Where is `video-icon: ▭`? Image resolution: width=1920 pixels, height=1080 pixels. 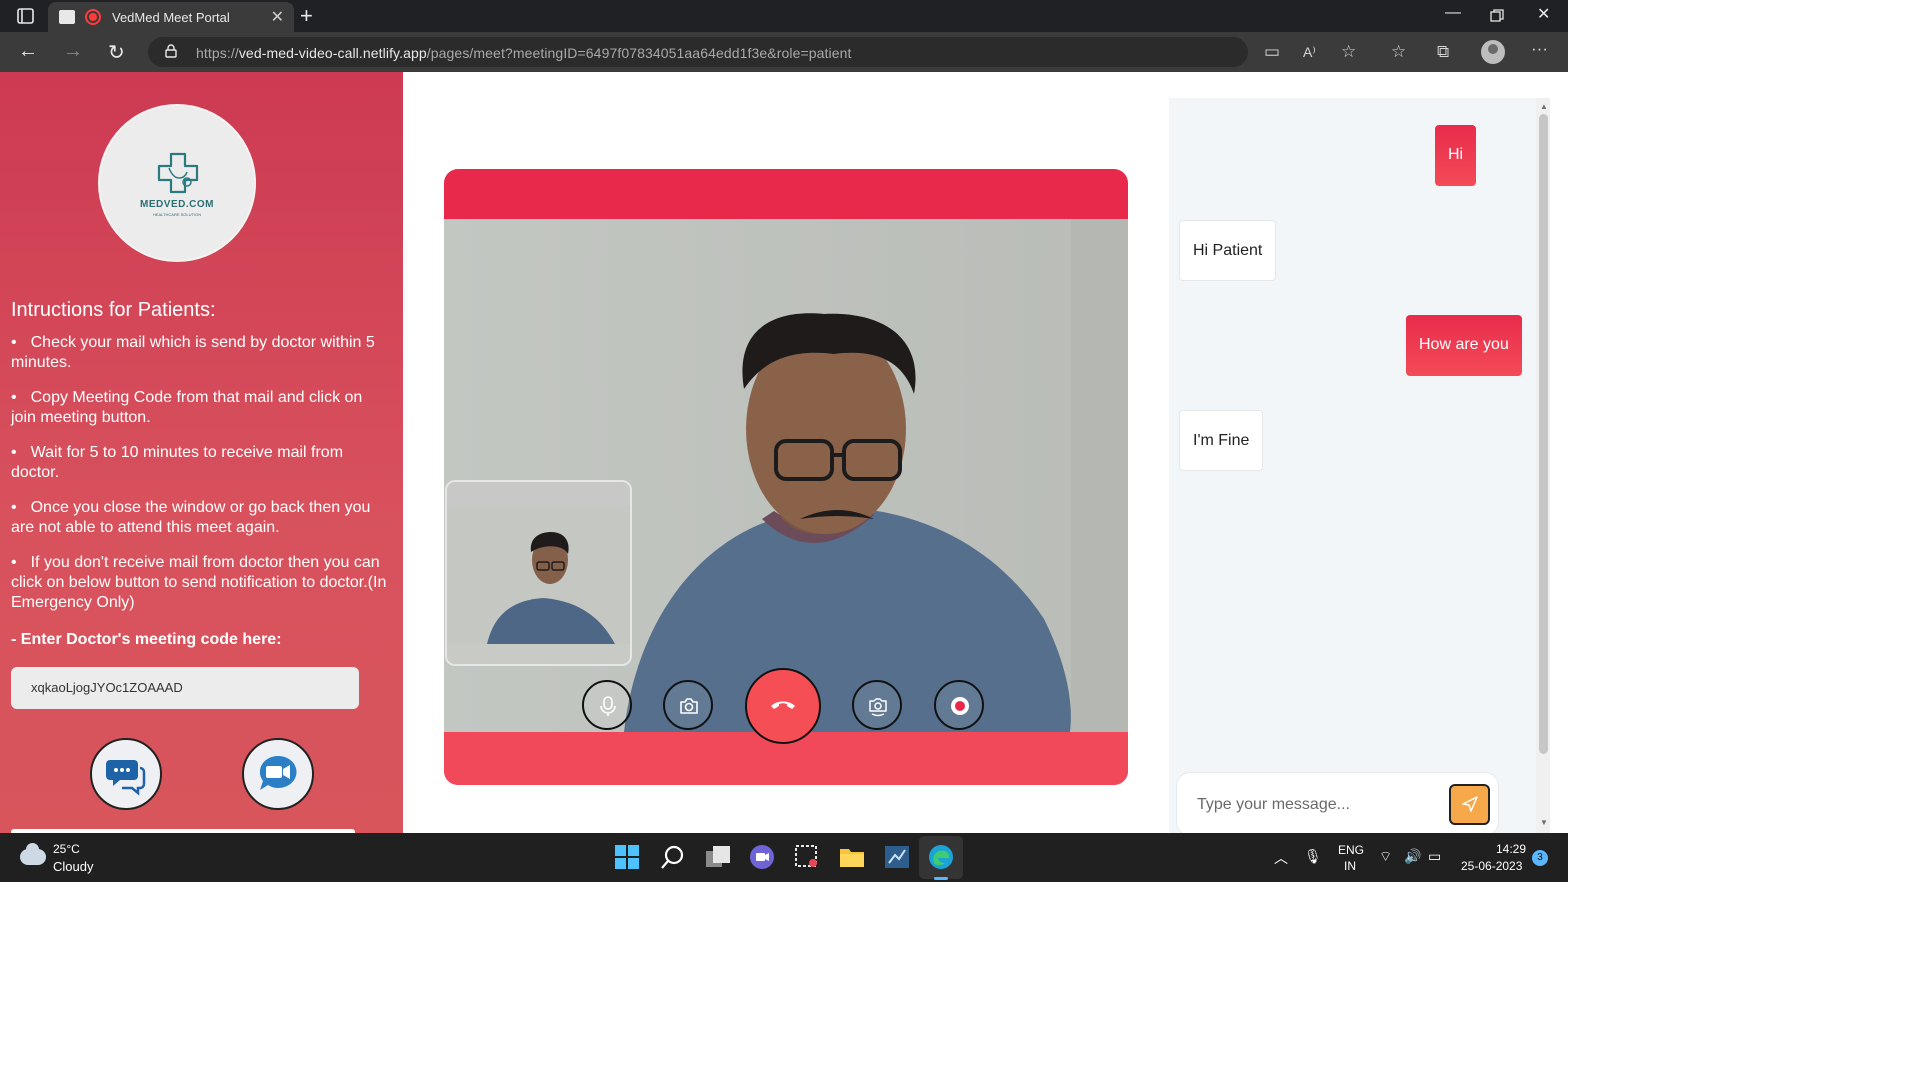 video-icon: ▭ is located at coordinates (1272, 52).